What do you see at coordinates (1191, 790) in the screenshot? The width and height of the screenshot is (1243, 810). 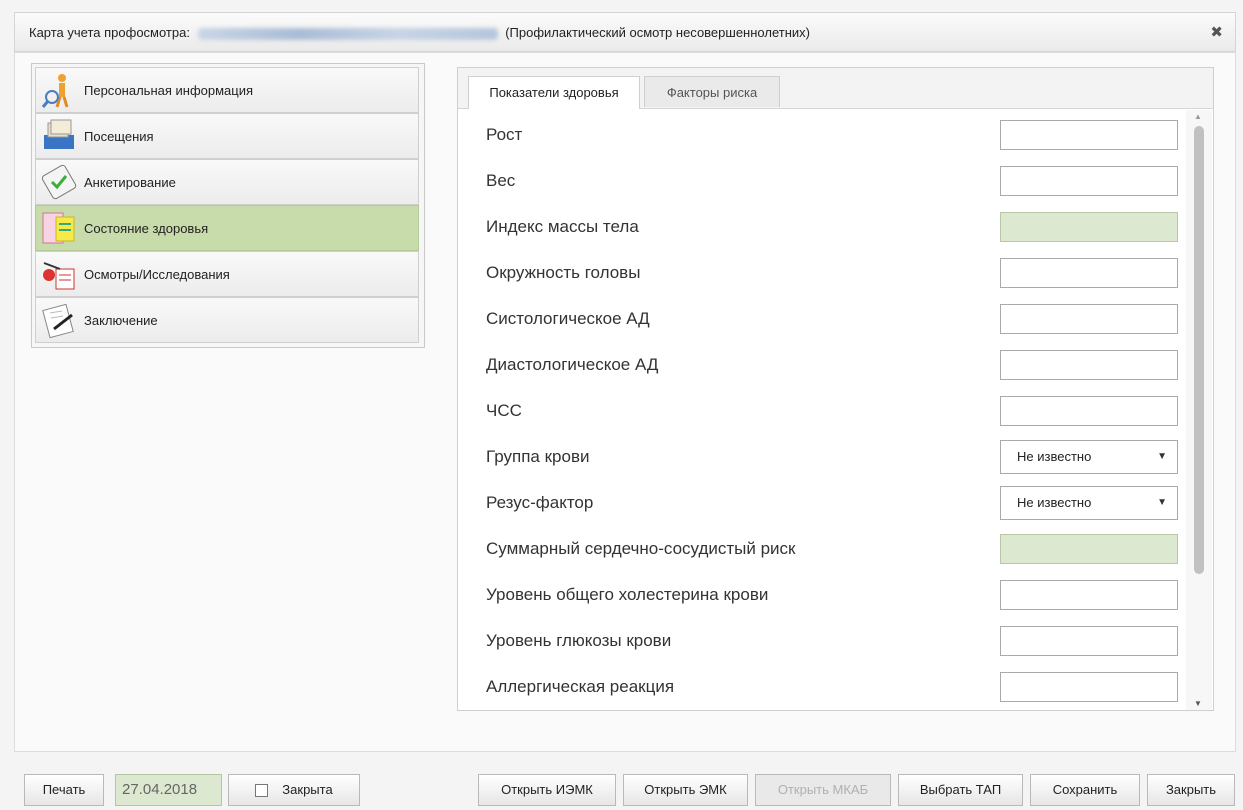 I see `close-button: Закрыть` at bounding box center [1191, 790].